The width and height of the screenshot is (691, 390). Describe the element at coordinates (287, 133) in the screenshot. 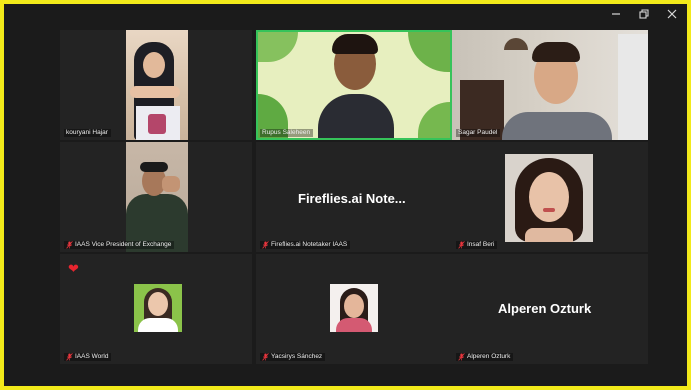

I see `participant-name-label: Rupus Saleheen` at that location.